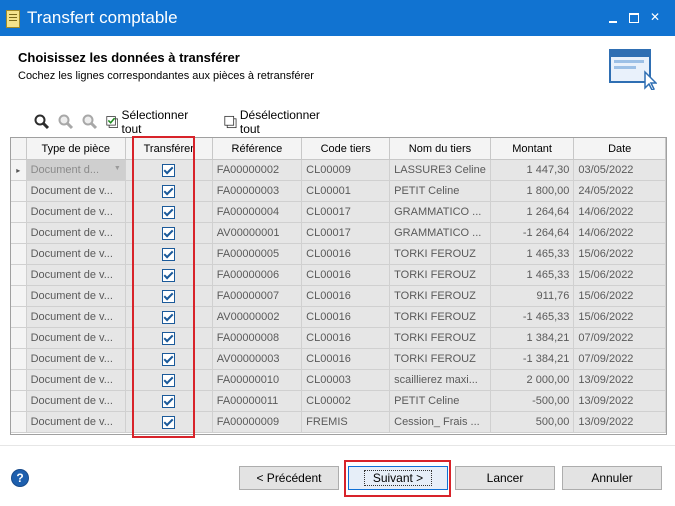 Image resolution: width=675 pixels, height=506 pixels. Describe the element at coordinates (655, 17) in the screenshot. I see `close-button: ✕` at that location.